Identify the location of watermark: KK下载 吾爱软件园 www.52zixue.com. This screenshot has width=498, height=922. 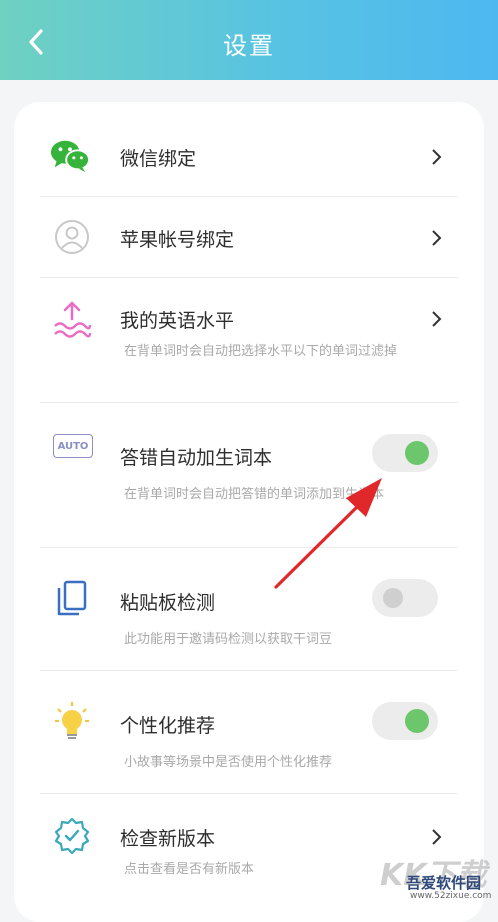
(434, 877).